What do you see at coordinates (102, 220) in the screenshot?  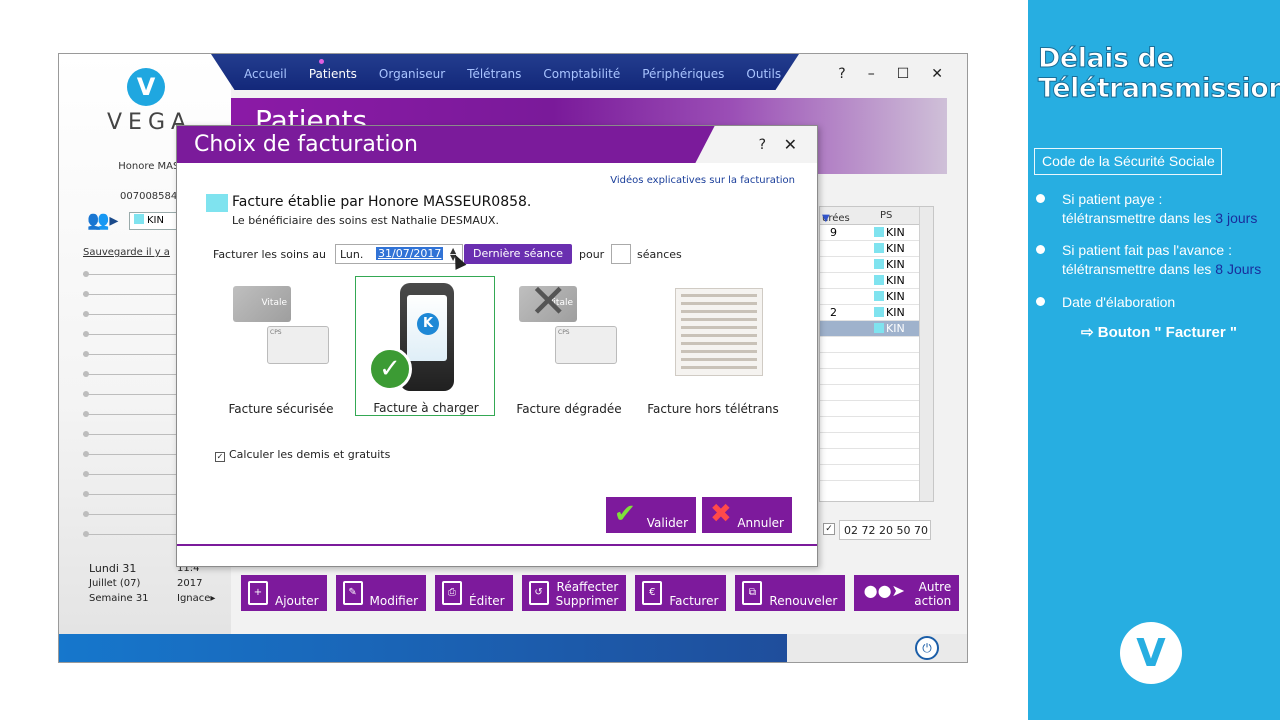 I see `users-group-icon: 👥▸` at bounding box center [102, 220].